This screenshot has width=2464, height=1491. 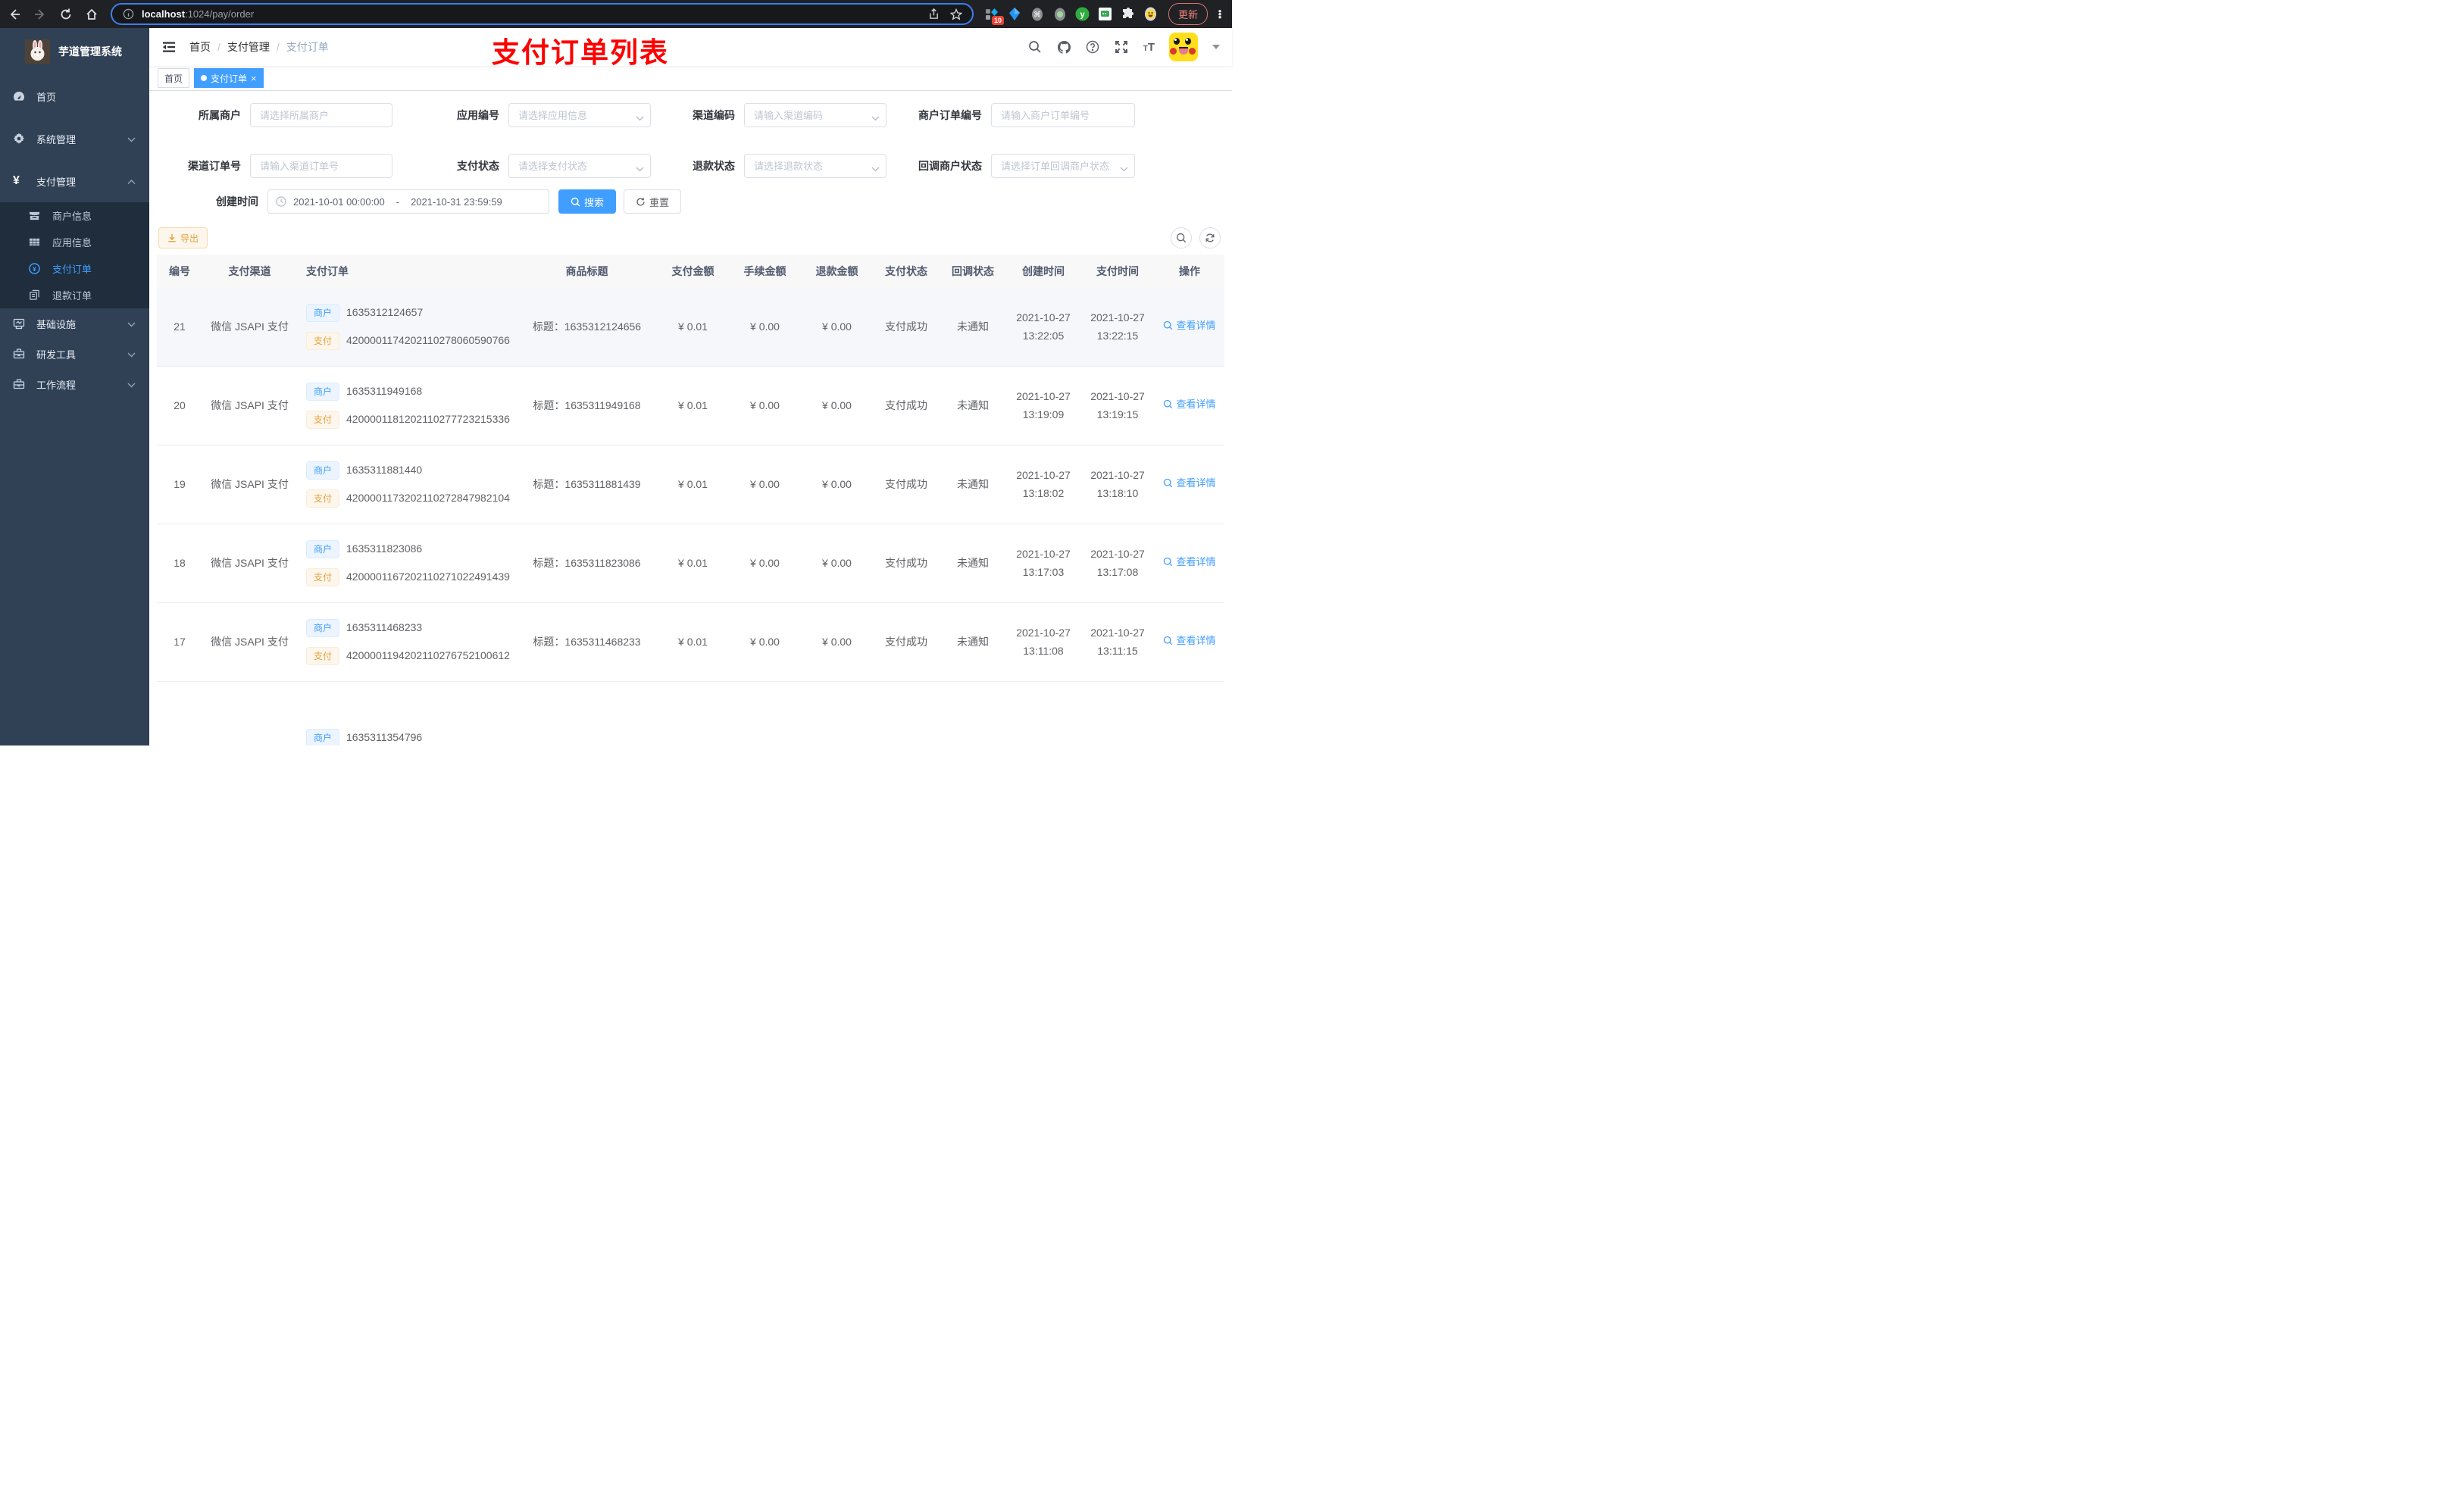 What do you see at coordinates (74, 354) in the screenshot?
I see `sidebar-item-dev-tools: 研发工具` at bounding box center [74, 354].